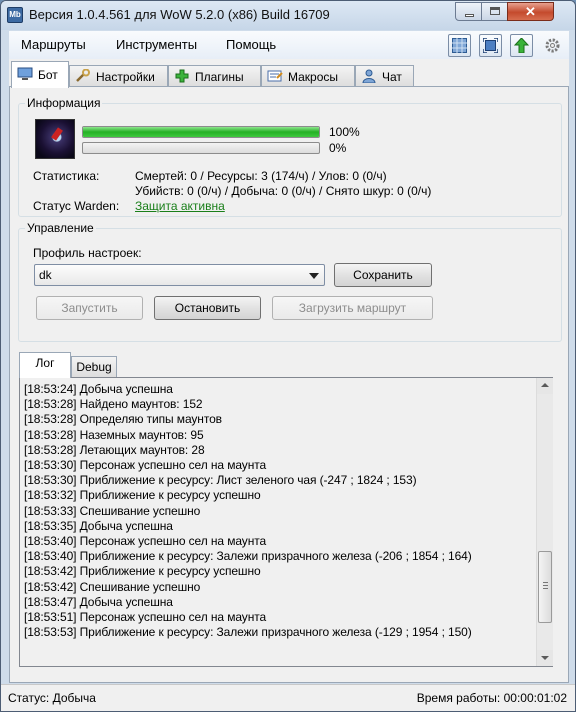 The width and height of the screenshot is (576, 712). What do you see at coordinates (288, 697) in the screenshot?
I see `status-bar: Статус: Добыча Время работы: 00:00:01:02` at bounding box center [288, 697].